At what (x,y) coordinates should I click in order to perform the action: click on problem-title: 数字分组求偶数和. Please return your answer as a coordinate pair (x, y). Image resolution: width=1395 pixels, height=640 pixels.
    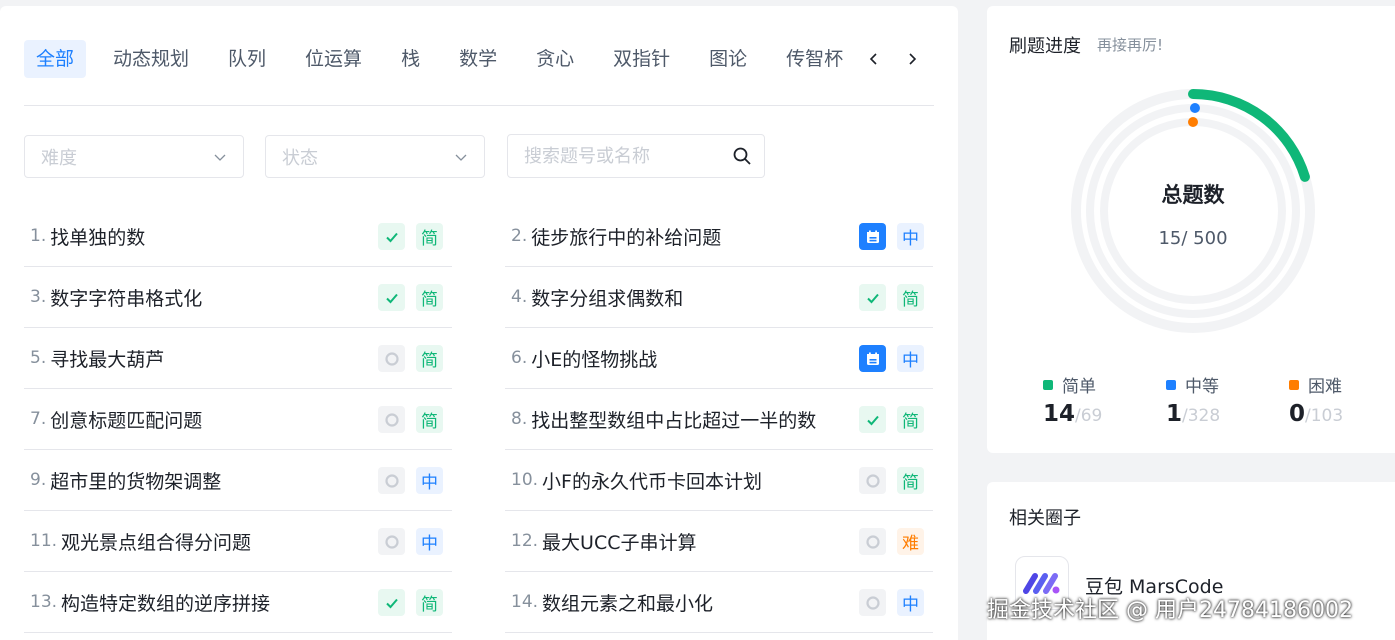
    Looking at the image, I should click on (607, 297).